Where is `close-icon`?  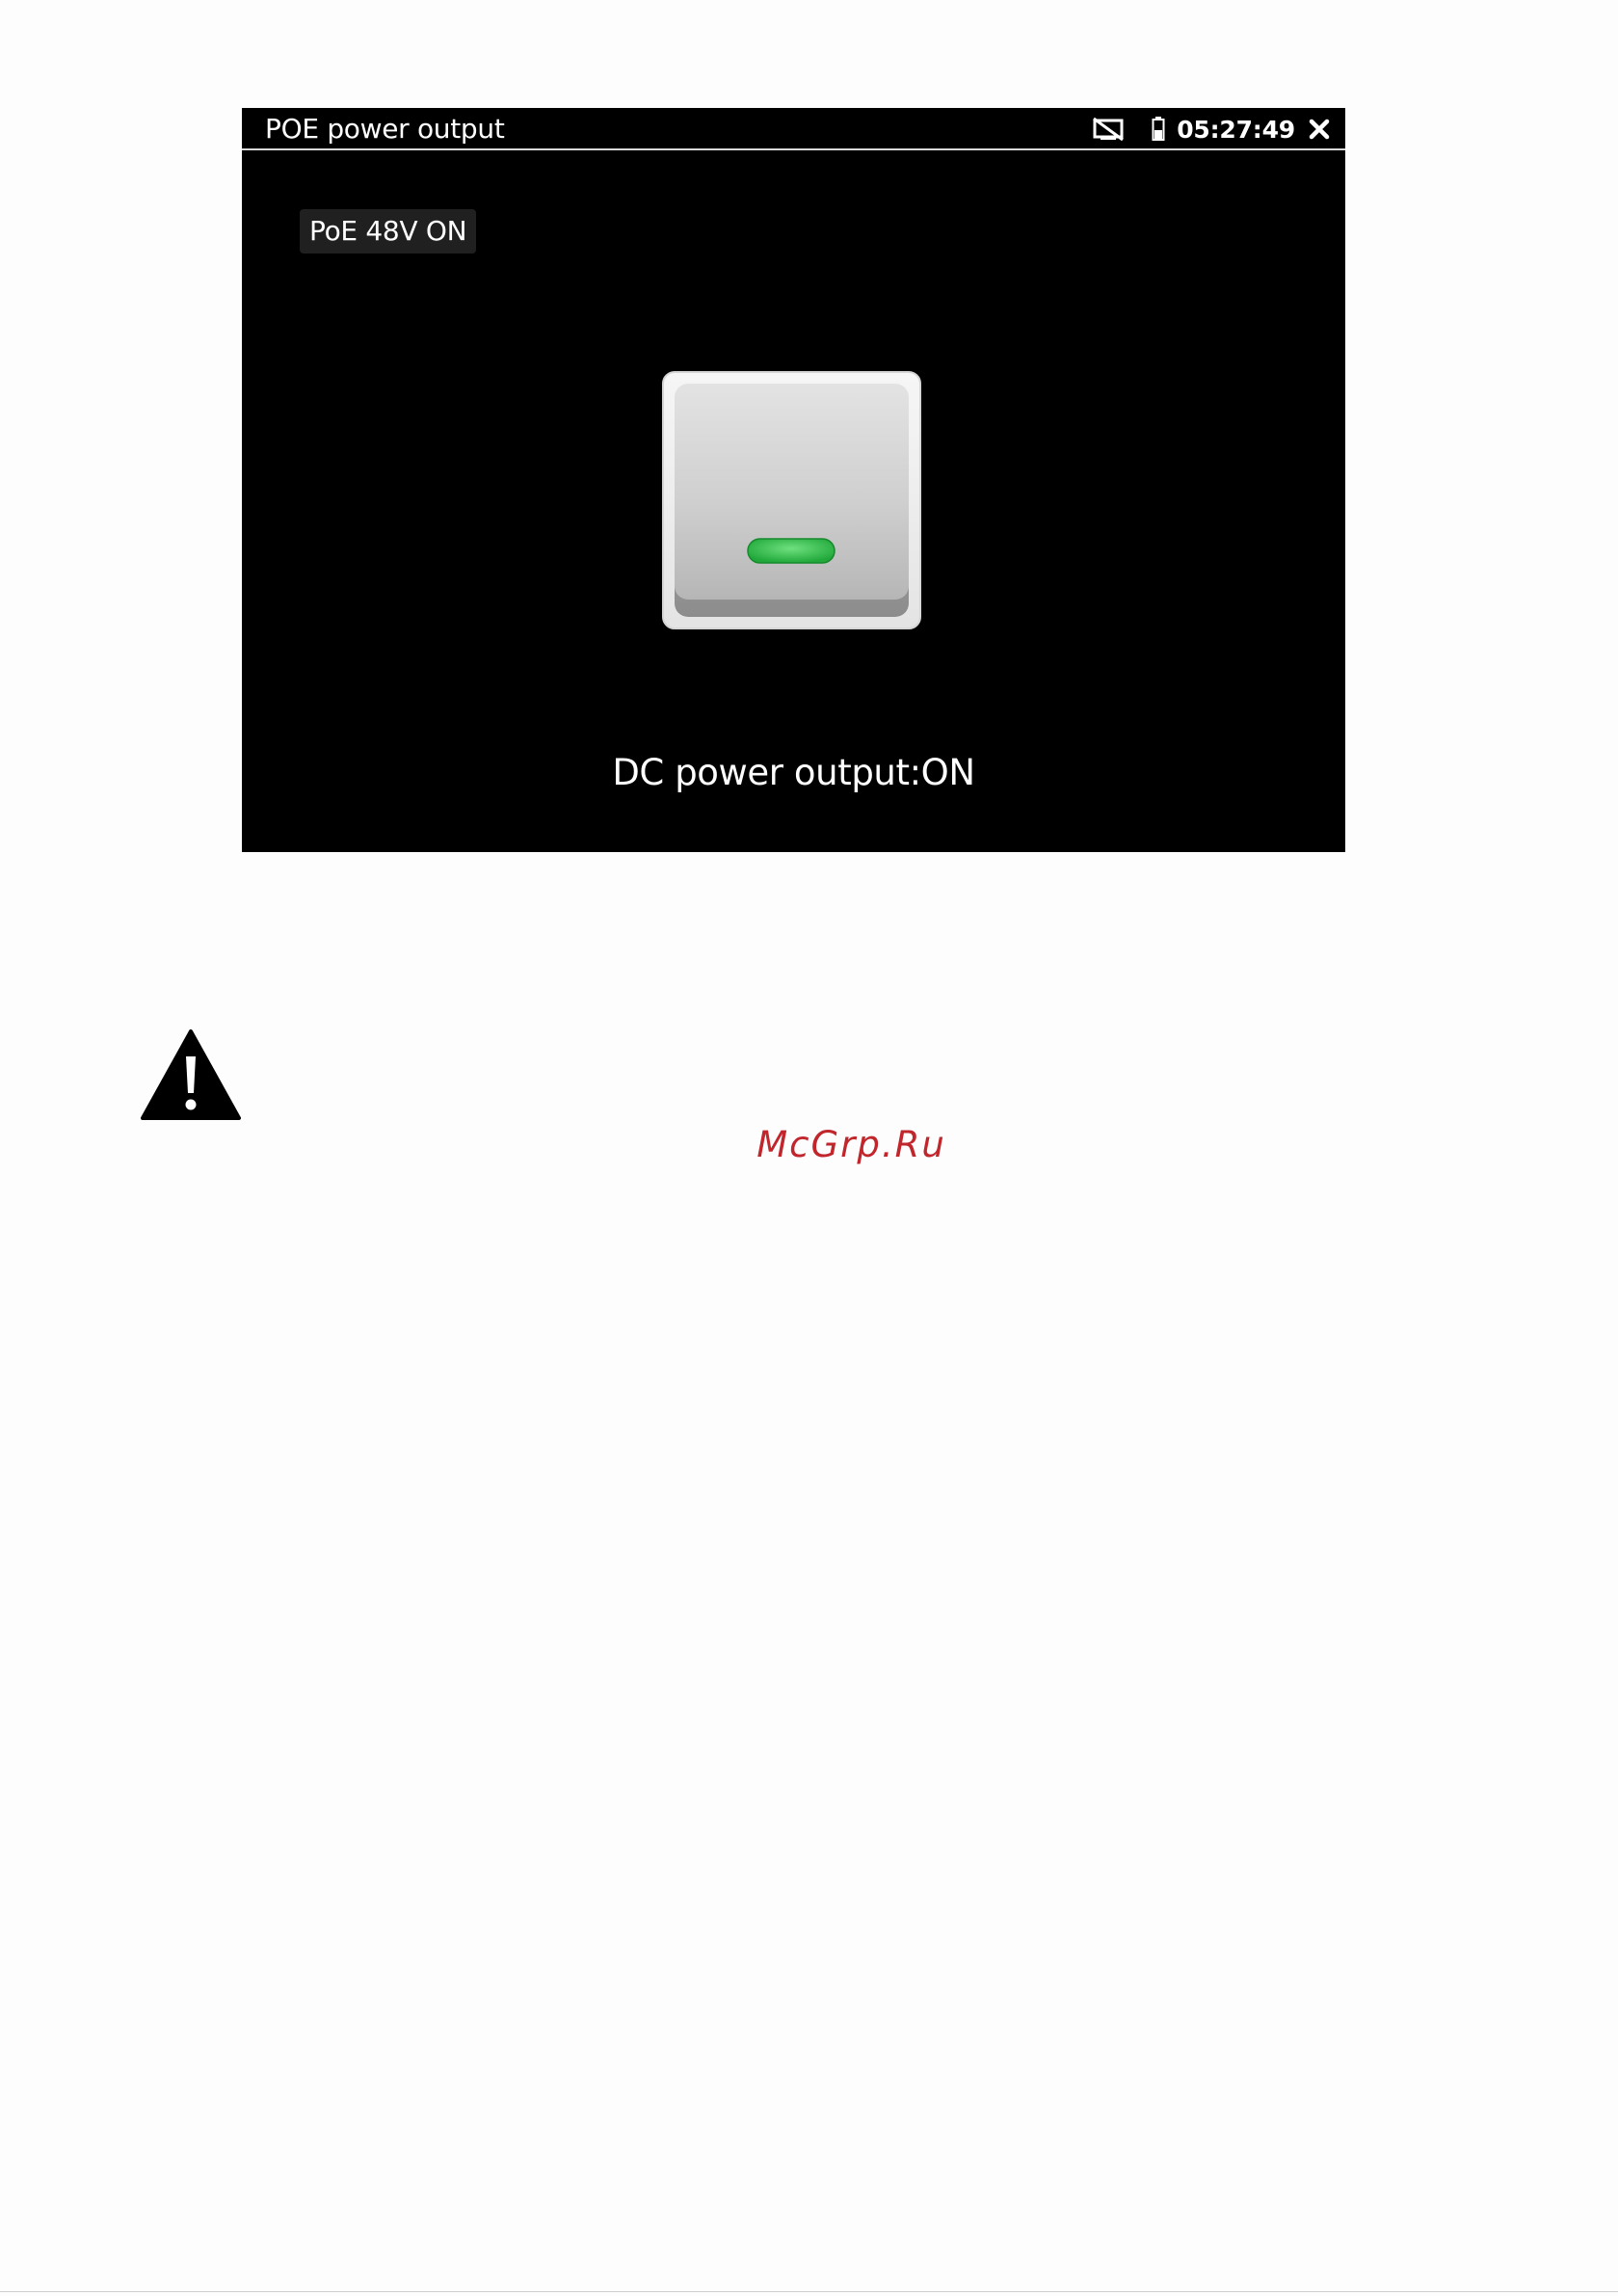 close-icon is located at coordinates (1319, 129).